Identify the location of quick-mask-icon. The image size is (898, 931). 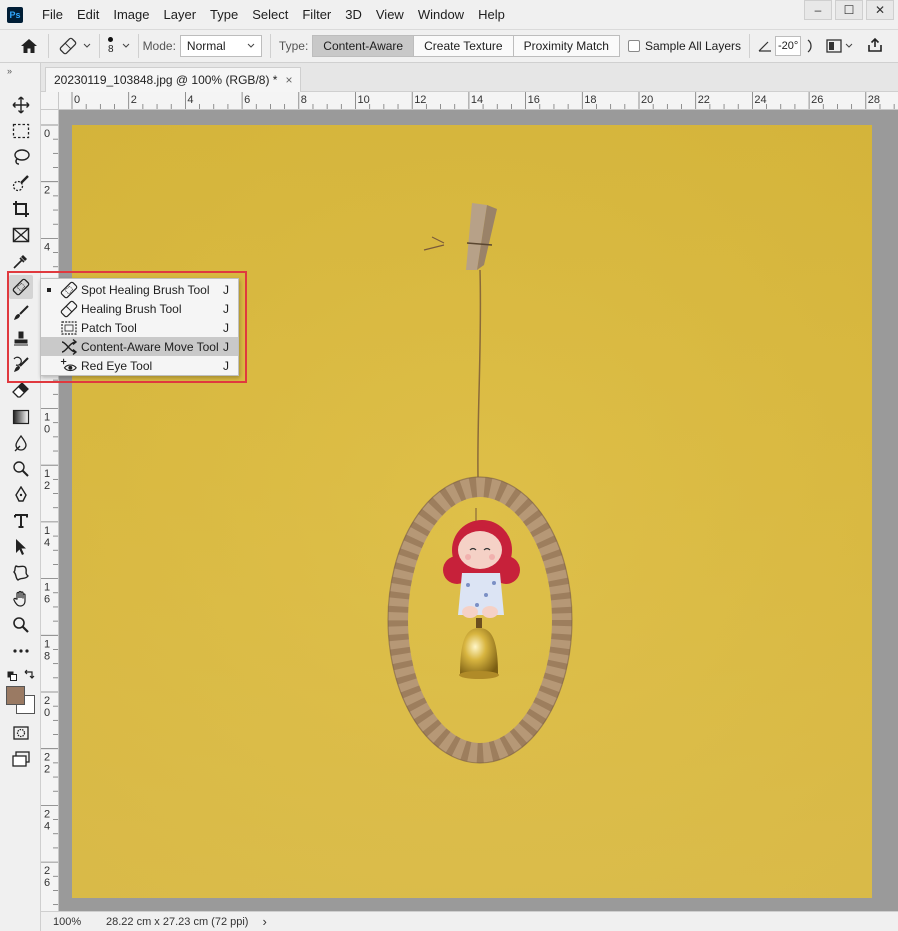
(21, 733).